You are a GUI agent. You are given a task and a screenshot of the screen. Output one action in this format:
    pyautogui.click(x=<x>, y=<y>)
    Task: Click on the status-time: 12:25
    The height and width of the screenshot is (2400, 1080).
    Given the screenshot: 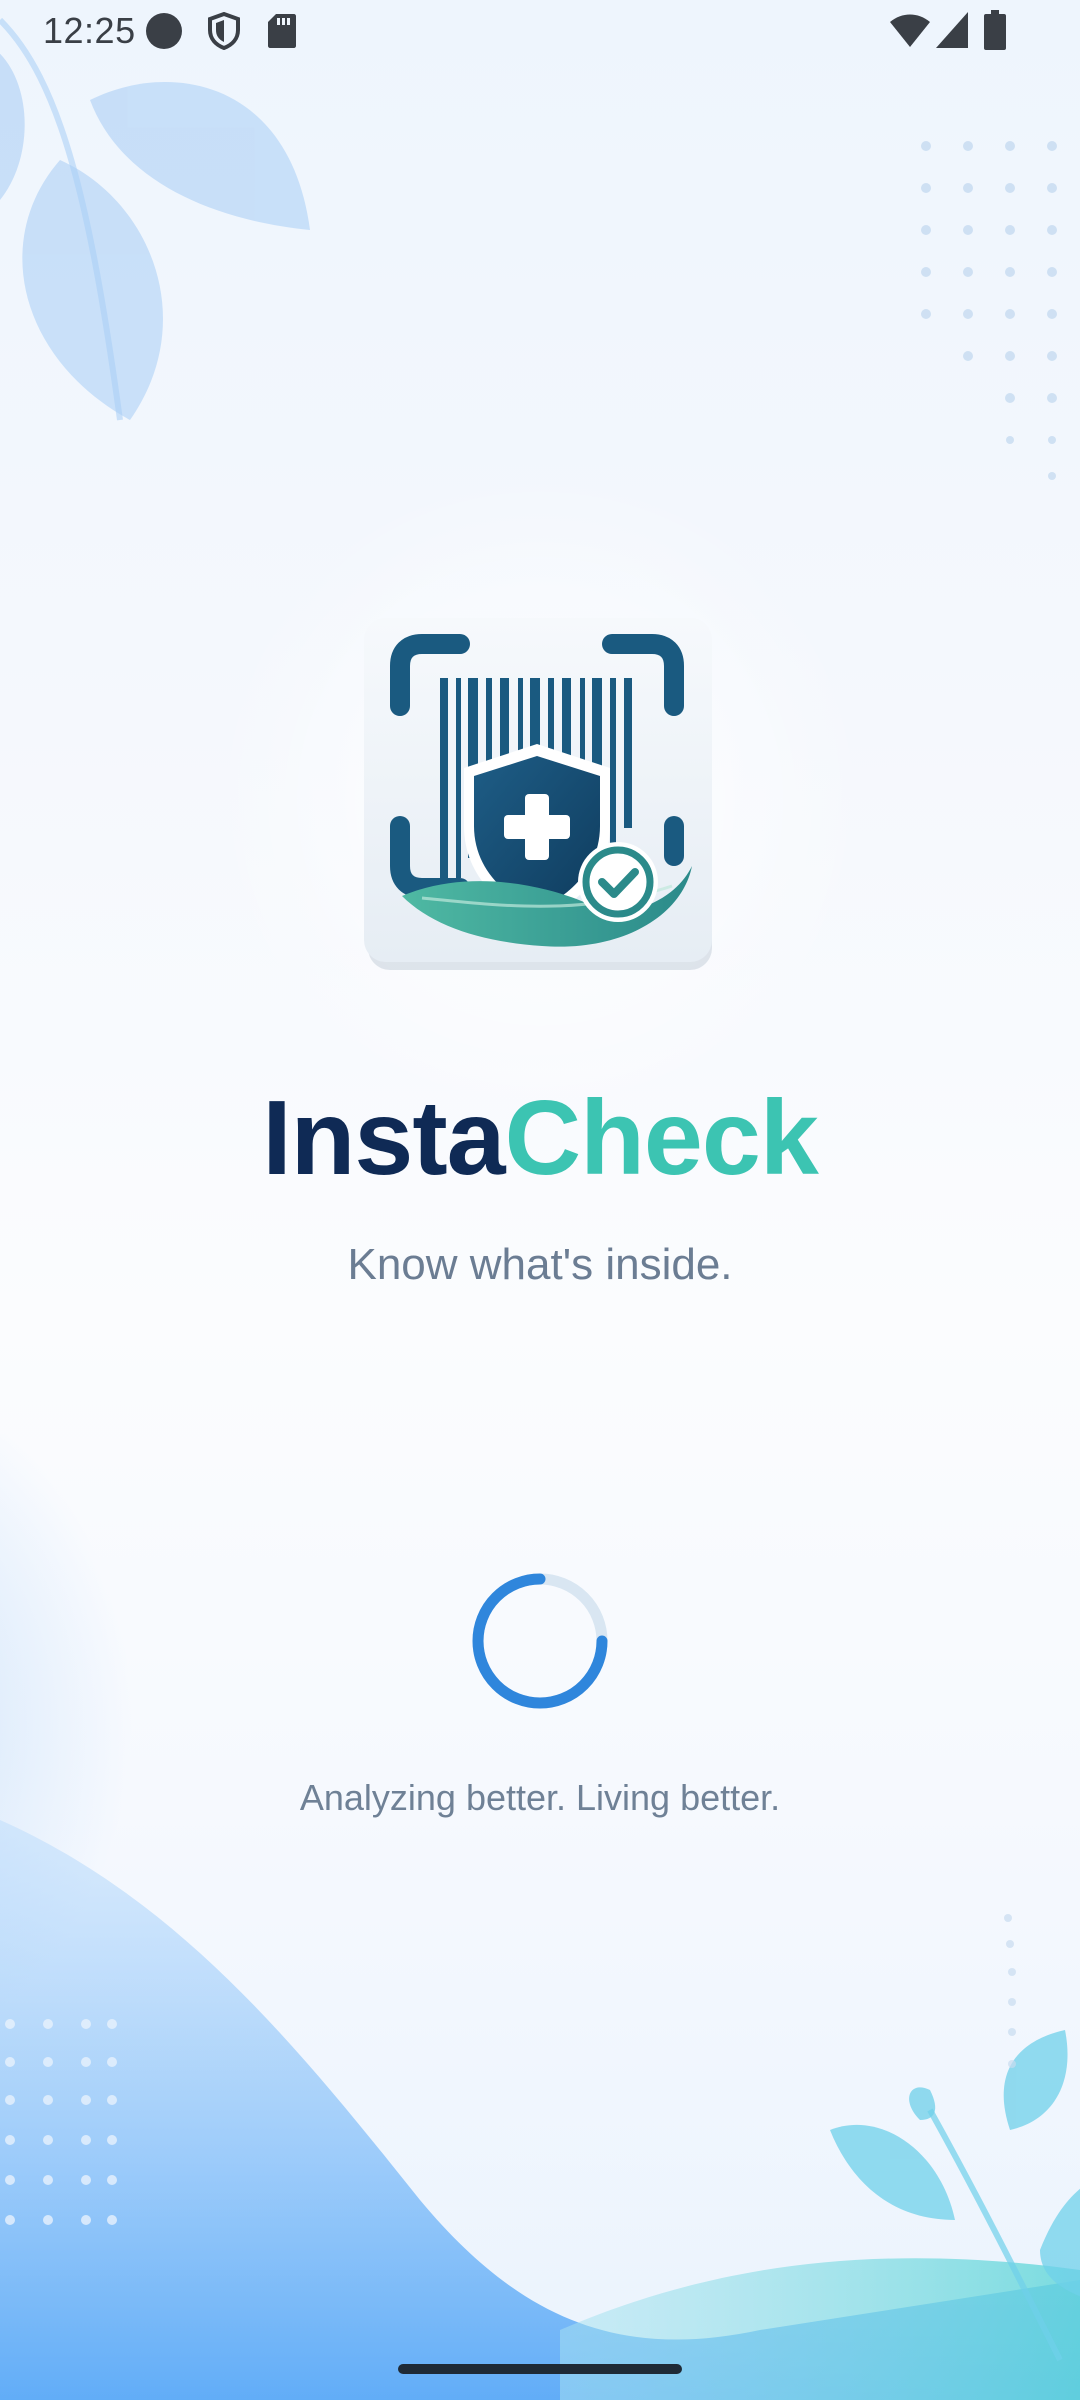 What is the action you would take?
    pyautogui.click(x=89, y=30)
    